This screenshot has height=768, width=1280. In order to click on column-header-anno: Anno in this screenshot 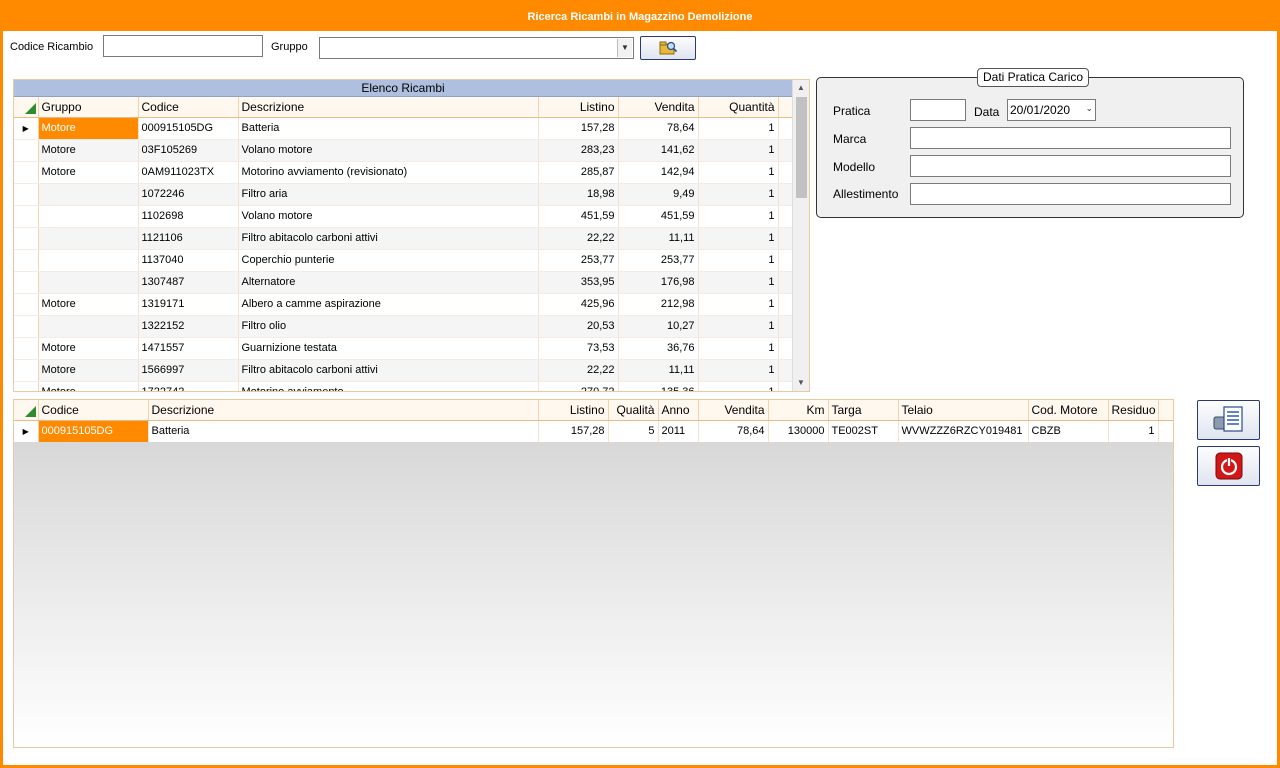, I will do `click(678, 410)`.